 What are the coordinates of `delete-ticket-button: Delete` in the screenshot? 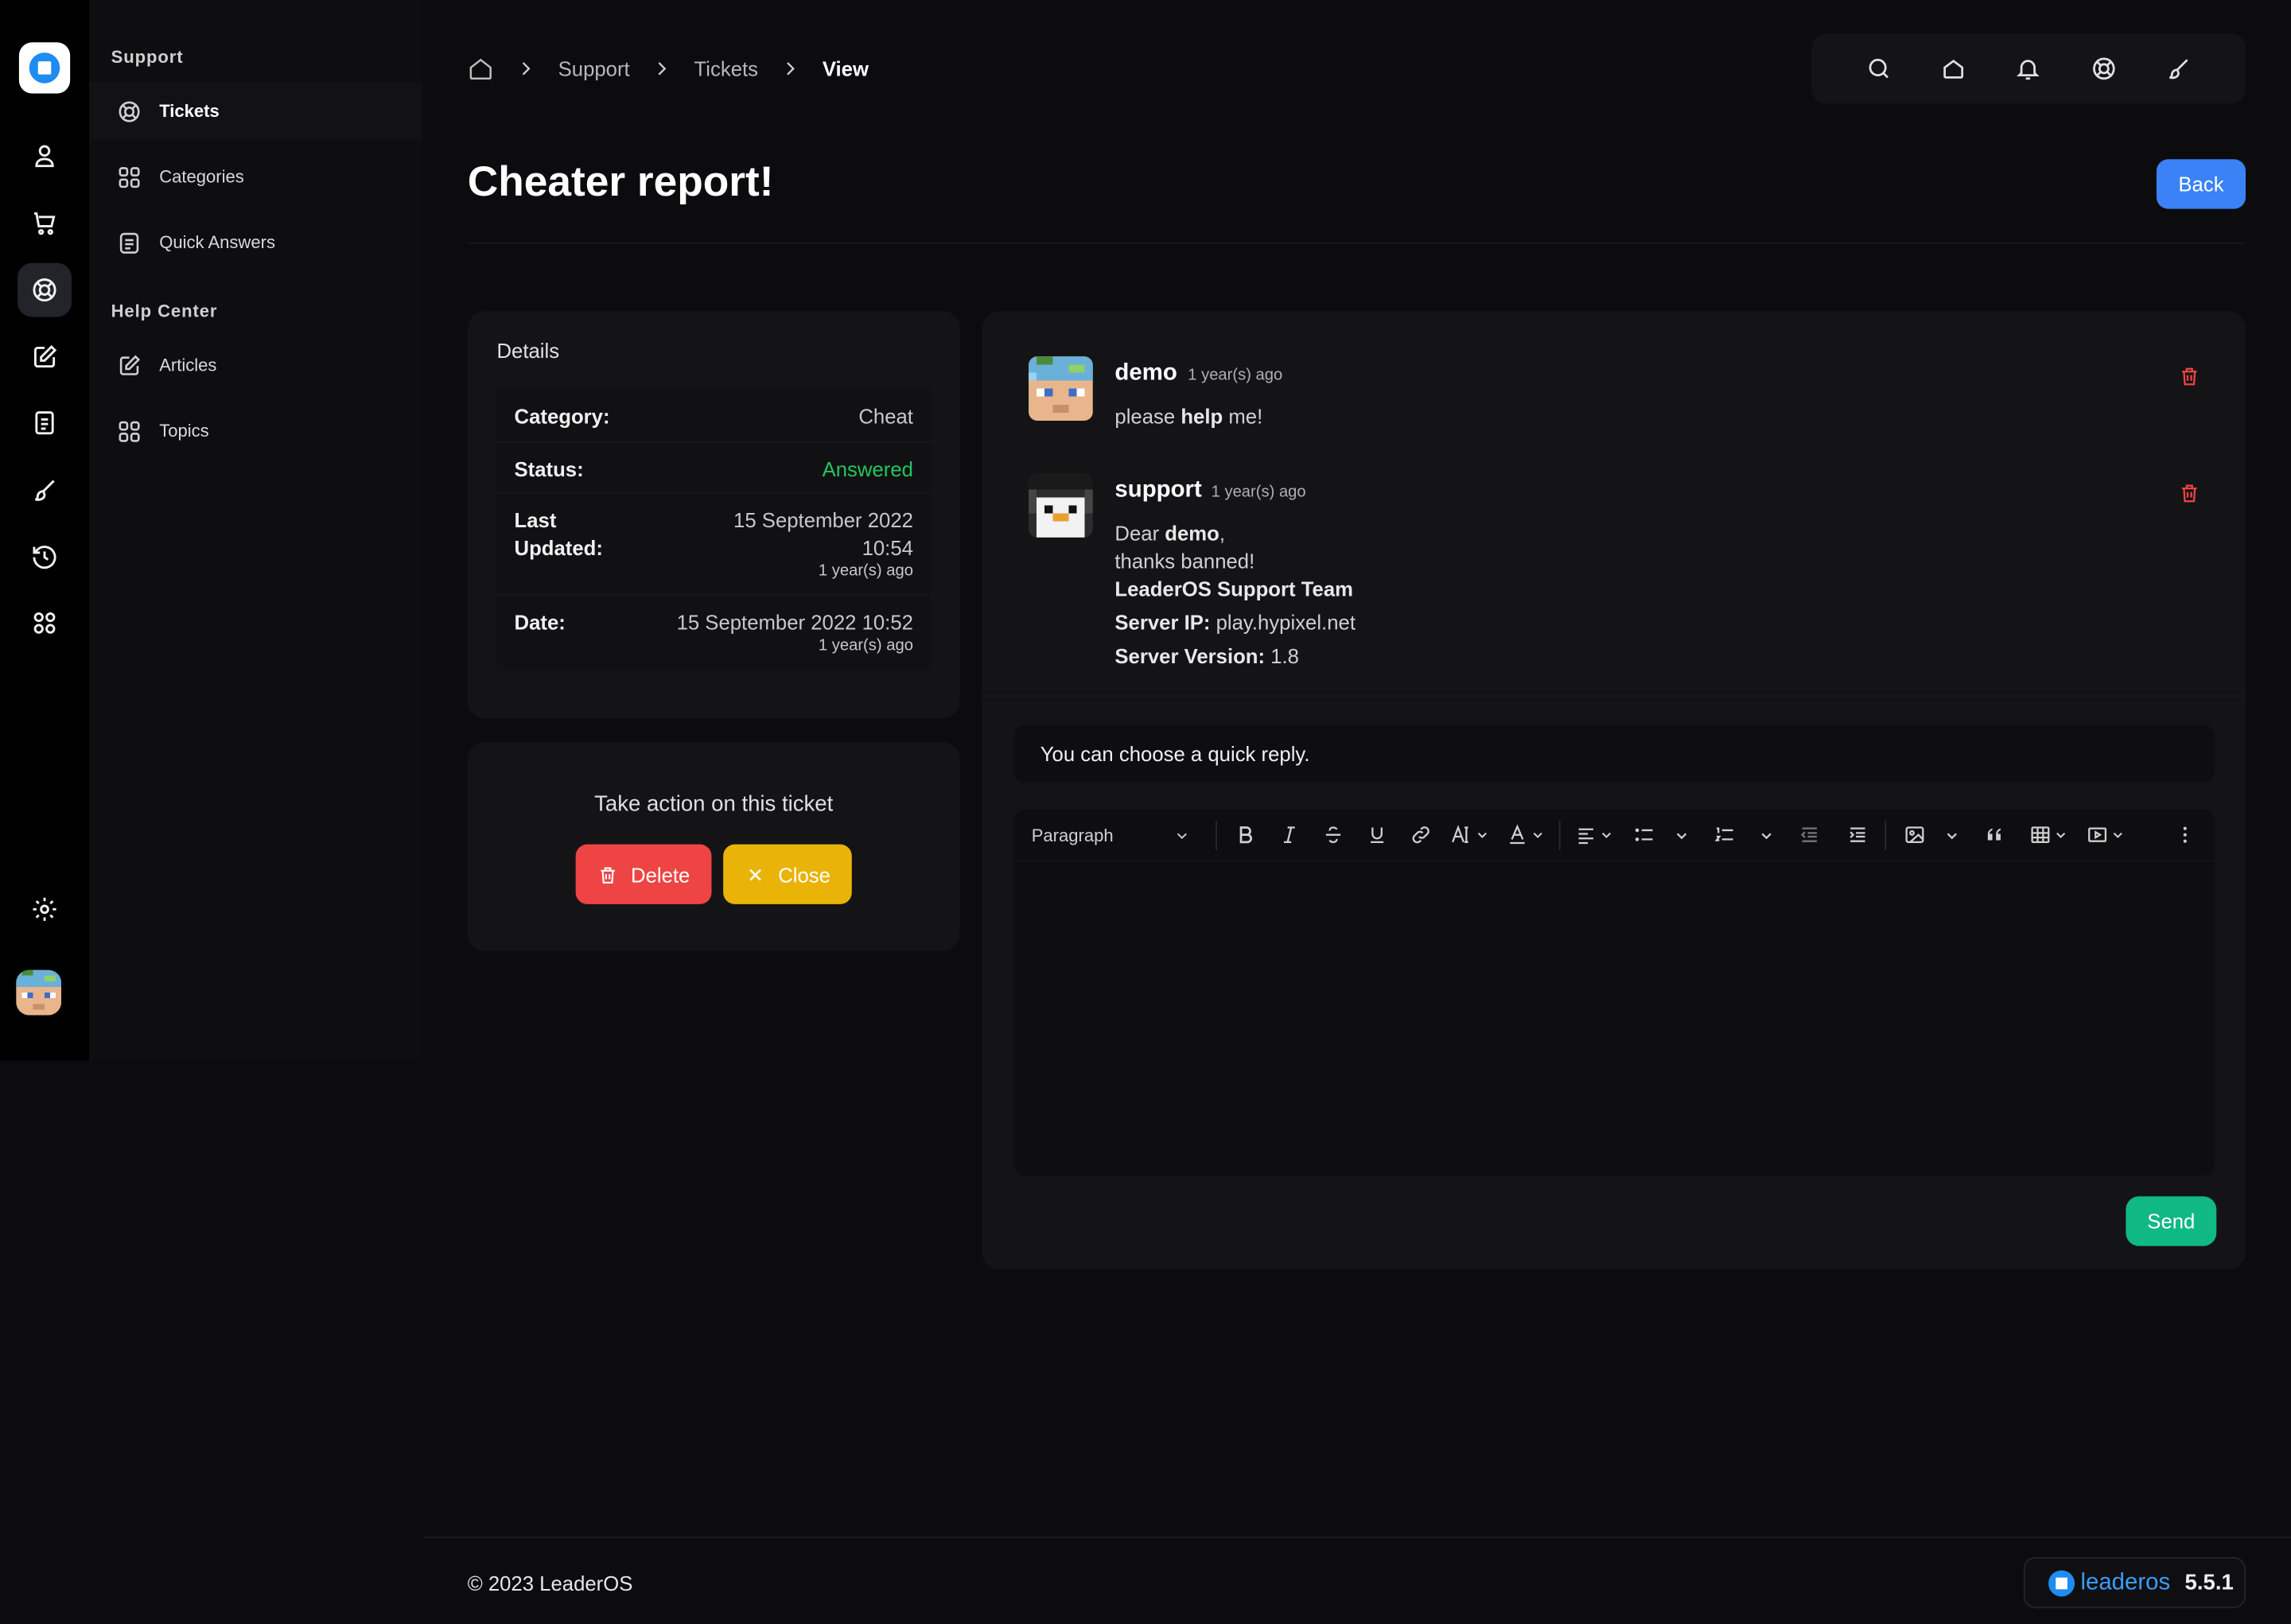 It's located at (643, 874).